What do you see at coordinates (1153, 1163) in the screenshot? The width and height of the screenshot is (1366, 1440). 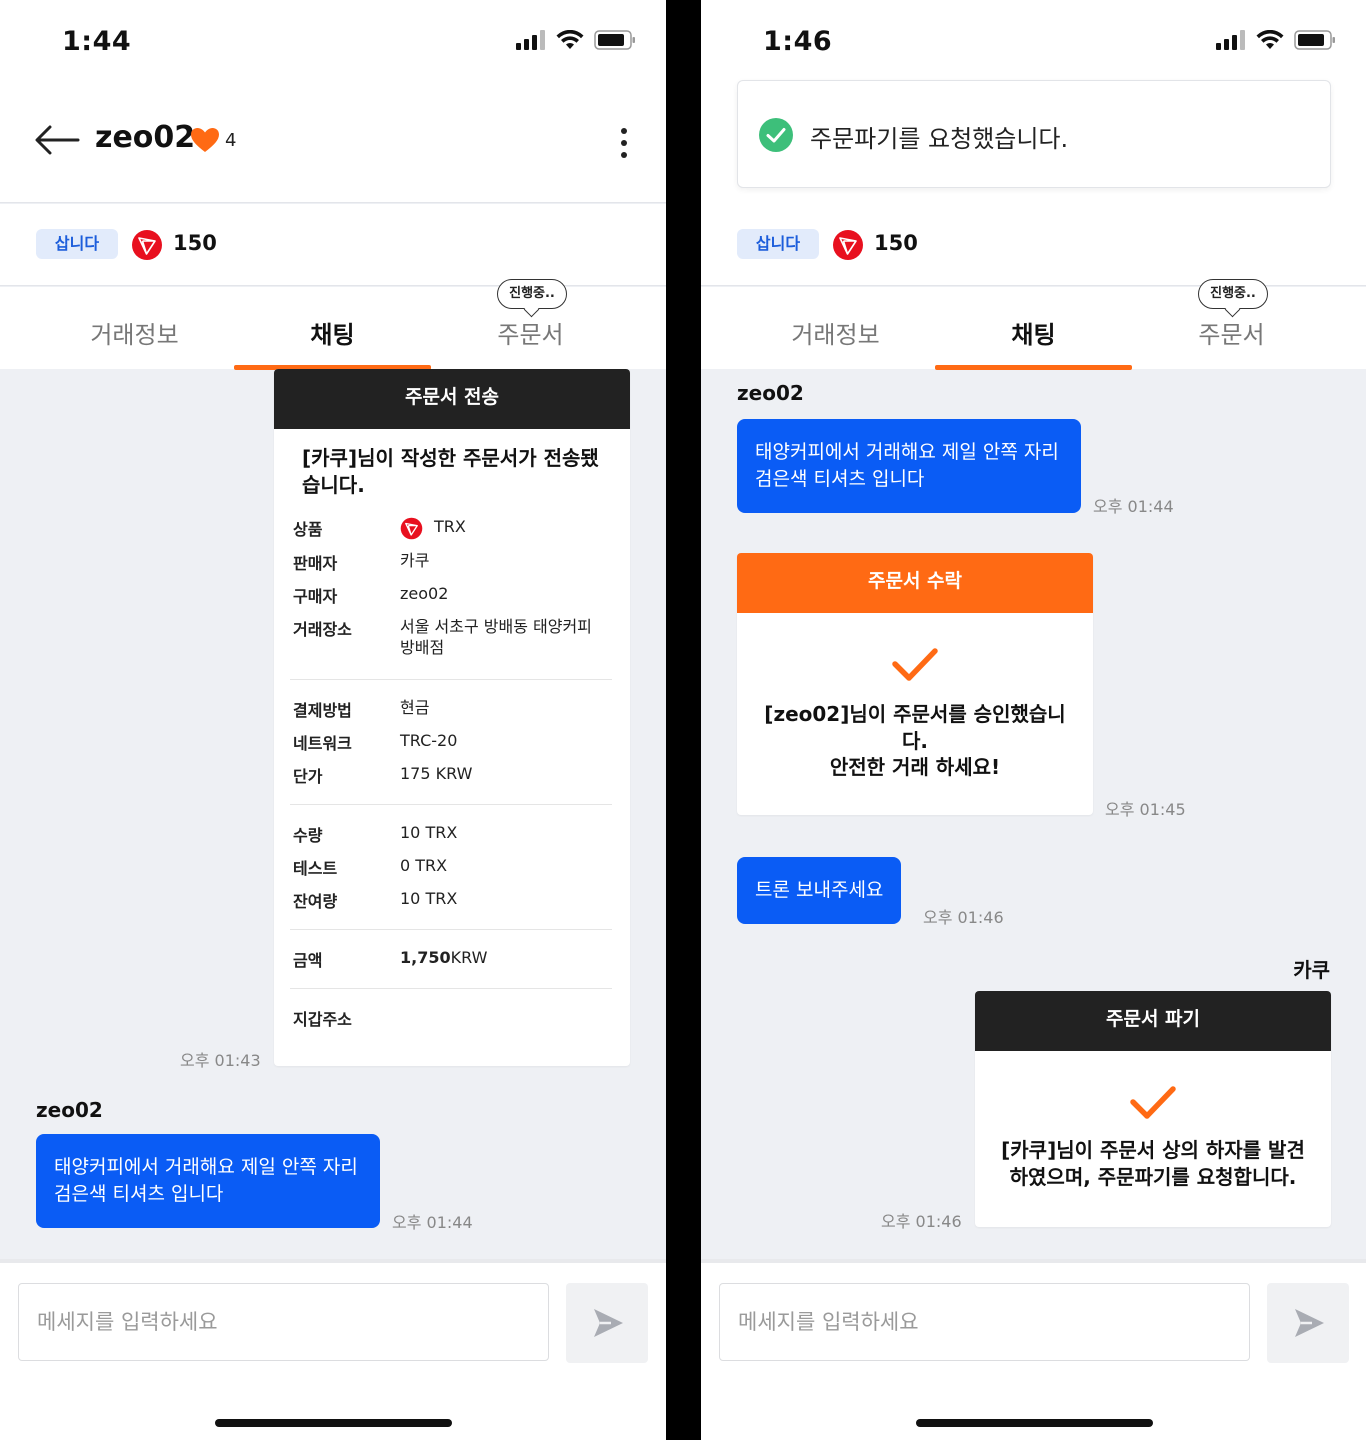 I see `card-message: [카쿠]님이 주문서 상의 하자를 발견하였으며, 주문파기를 요청합니다.` at bounding box center [1153, 1163].